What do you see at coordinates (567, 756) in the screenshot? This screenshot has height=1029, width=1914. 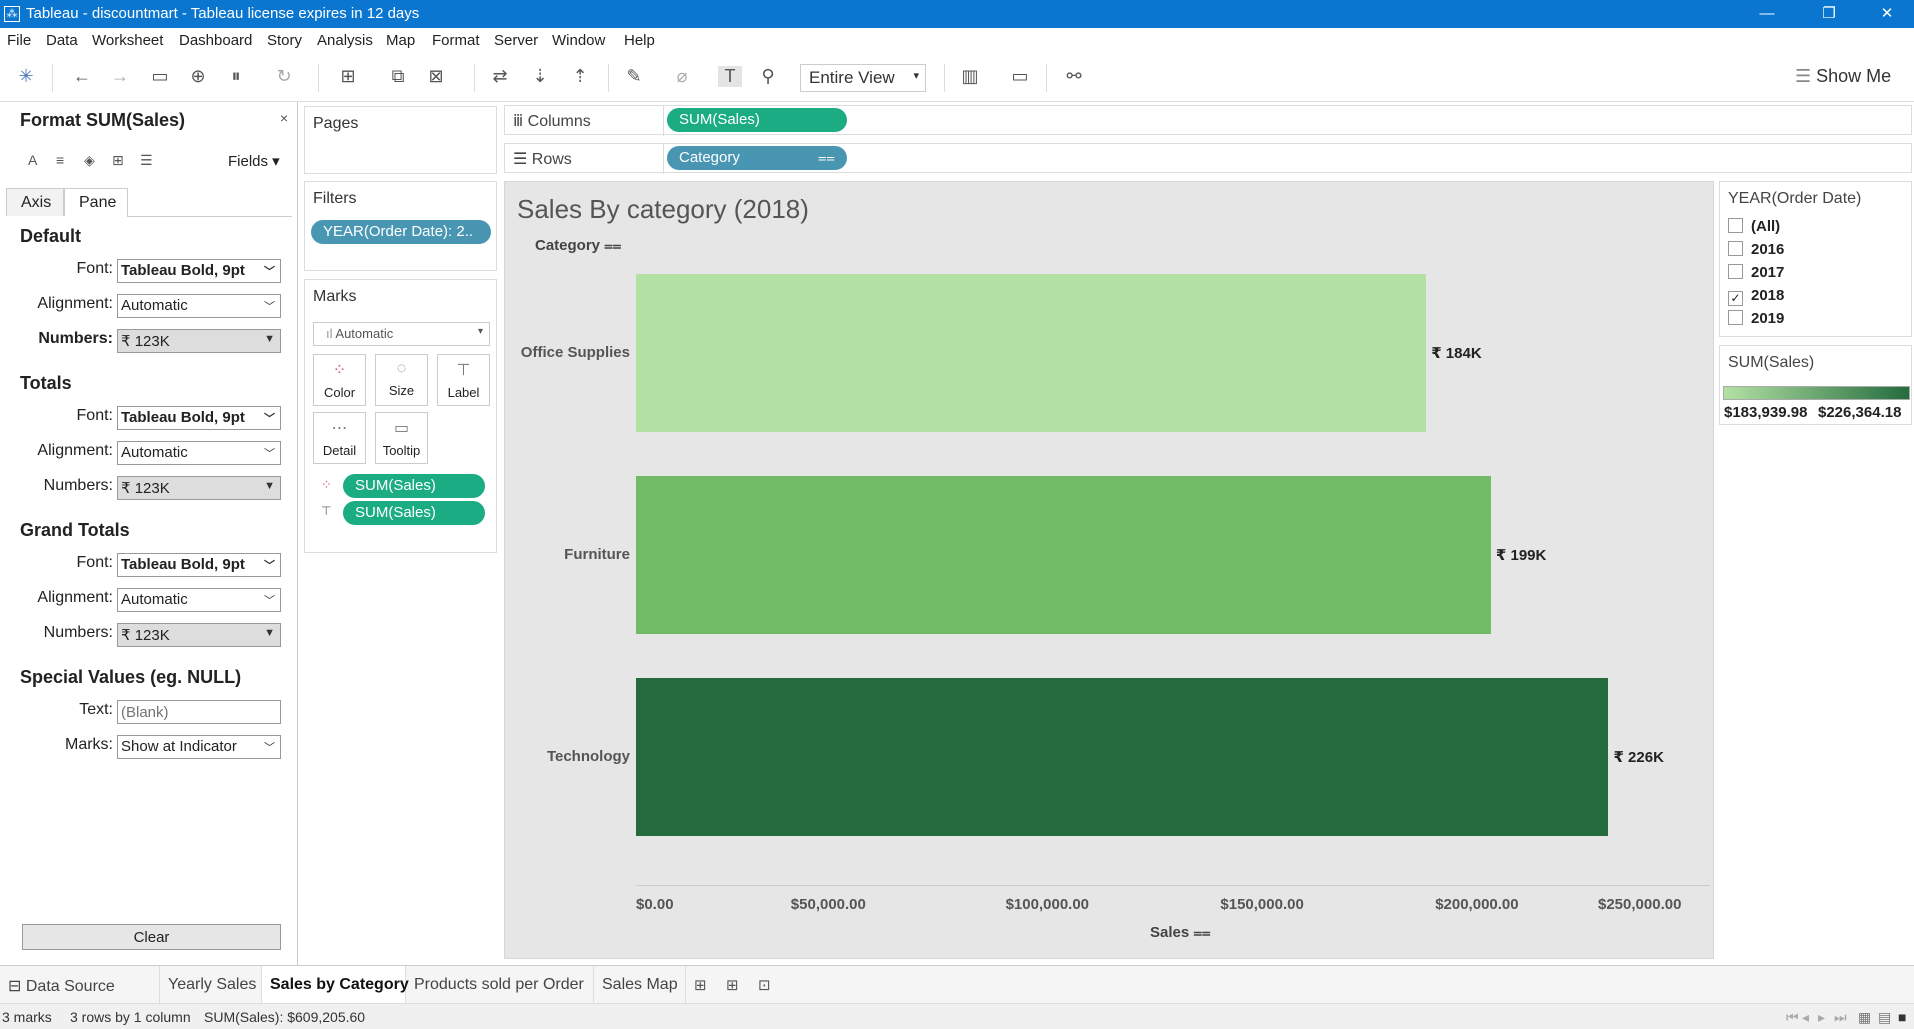 I see `category-label-technology: Technology` at bounding box center [567, 756].